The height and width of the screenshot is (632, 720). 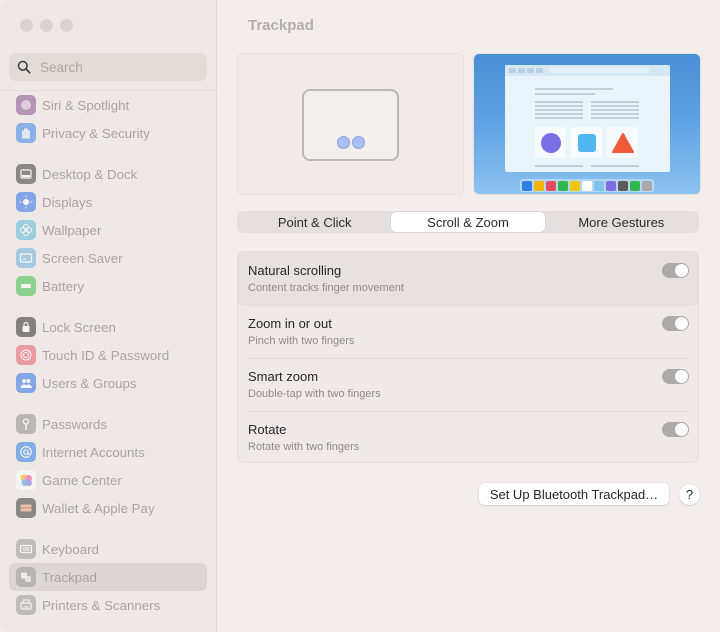 I want to click on setting-title: Natural scrolling, so click(x=295, y=270).